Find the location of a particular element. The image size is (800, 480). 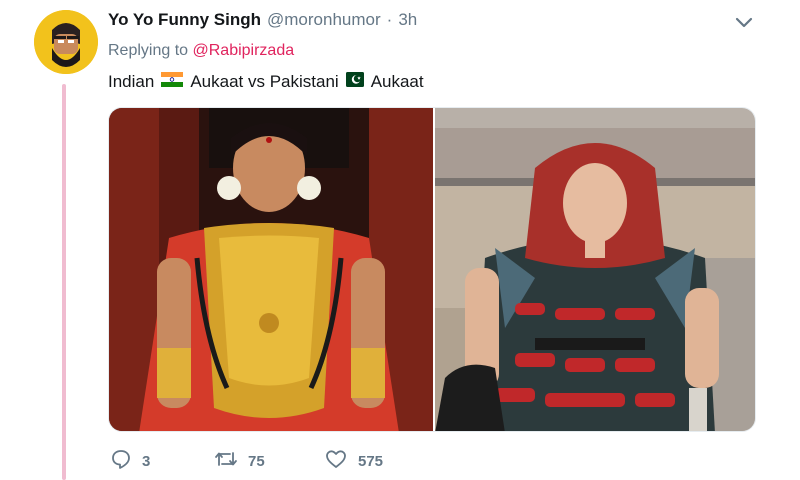

tweet-actions: 3 75 575 is located at coordinates (246, 461).